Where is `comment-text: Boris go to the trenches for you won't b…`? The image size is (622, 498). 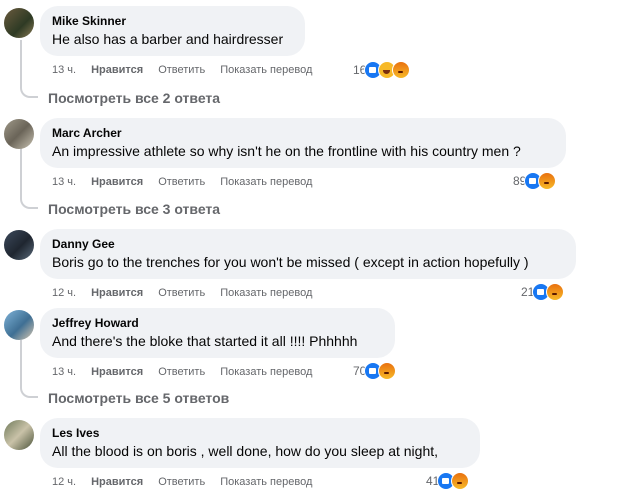 comment-text: Boris go to the trenches for you won't b… is located at coordinates (290, 262).